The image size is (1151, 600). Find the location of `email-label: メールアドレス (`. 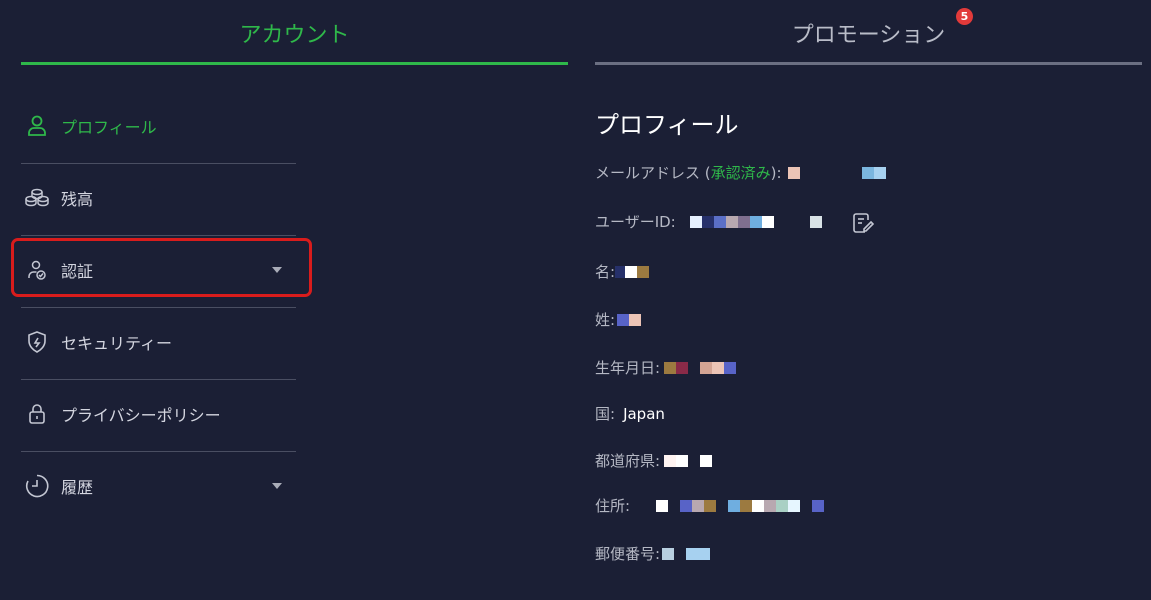

email-label: メールアドレス ( is located at coordinates (653, 173).